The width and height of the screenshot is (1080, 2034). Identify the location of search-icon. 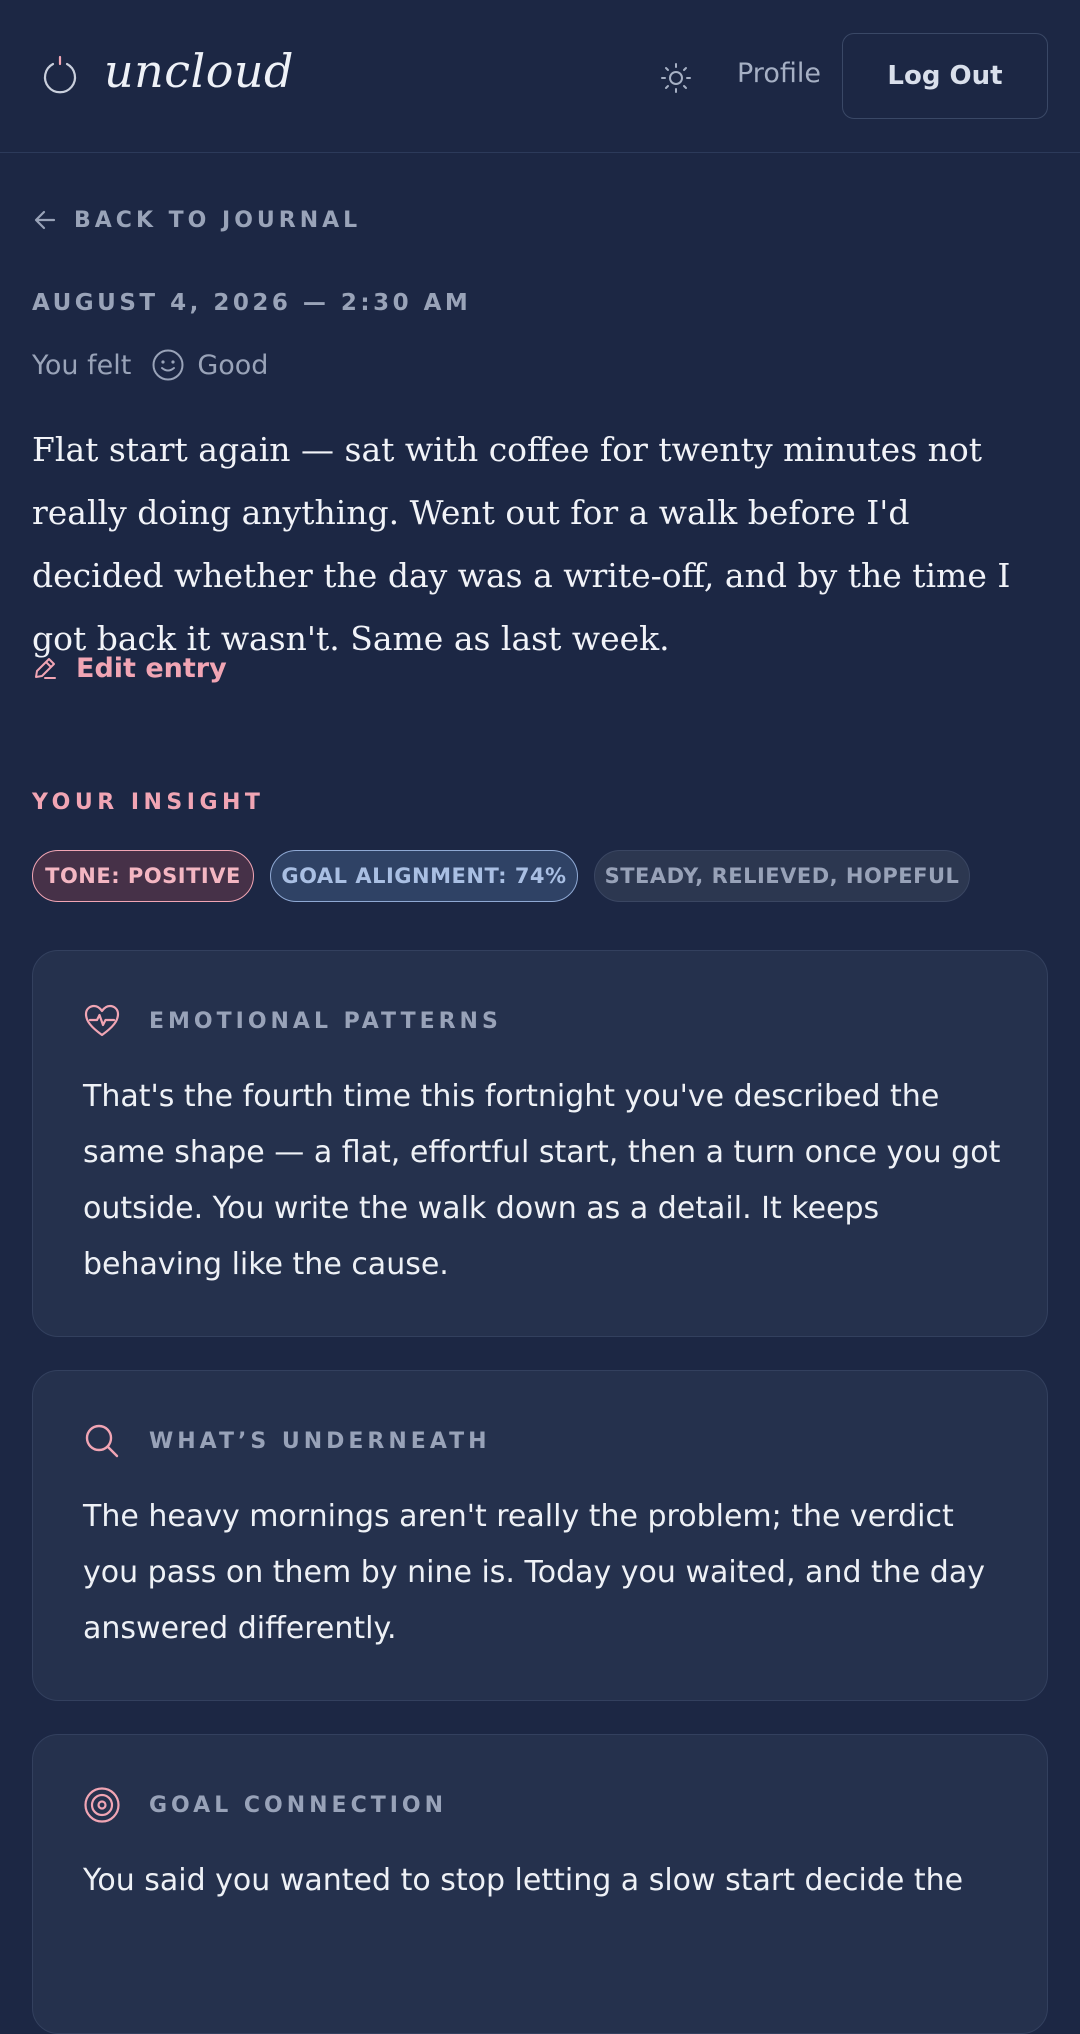
(102, 1441).